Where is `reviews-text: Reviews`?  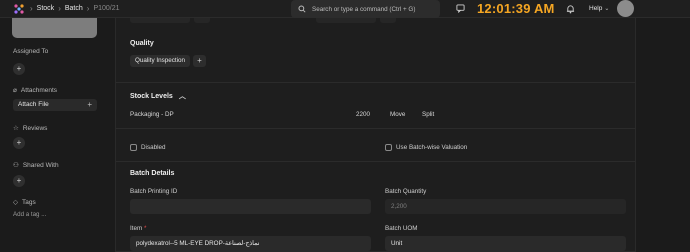 reviews-text: Reviews is located at coordinates (35, 128).